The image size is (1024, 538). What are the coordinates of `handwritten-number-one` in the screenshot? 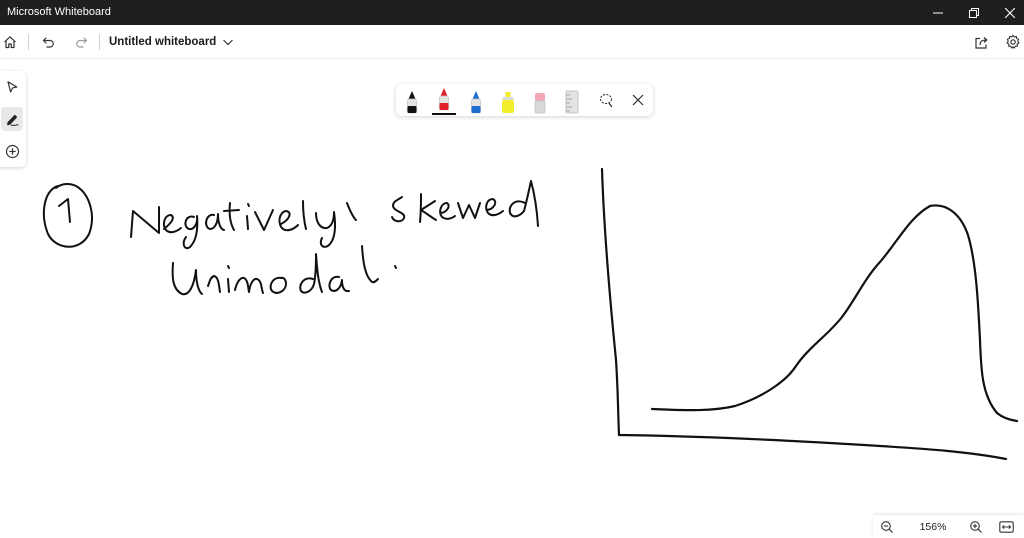 It's located at (67, 215).